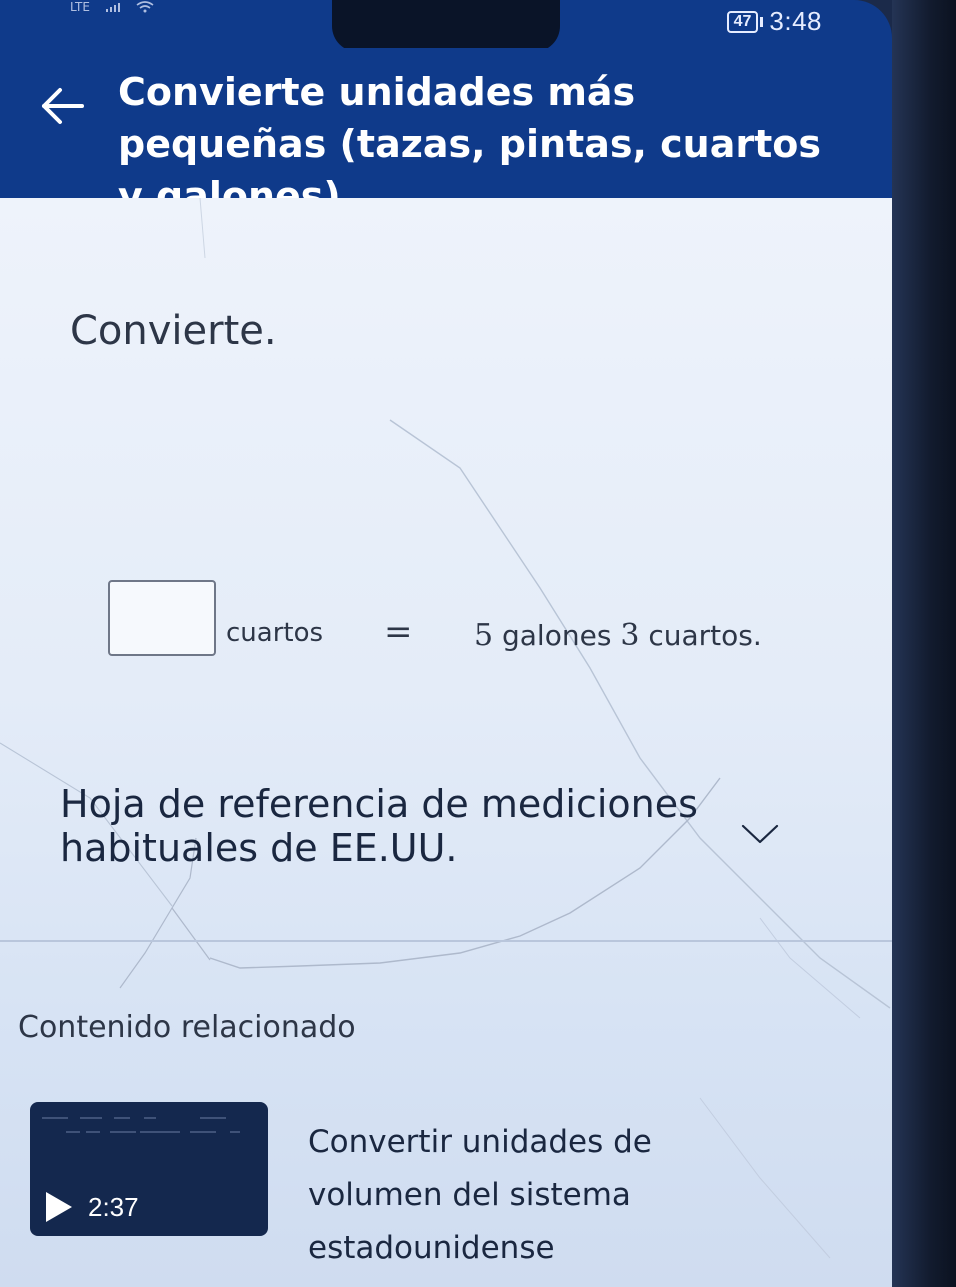  Describe the element at coordinates (762, 21) in the screenshot. I see `battery-tip` at that location.